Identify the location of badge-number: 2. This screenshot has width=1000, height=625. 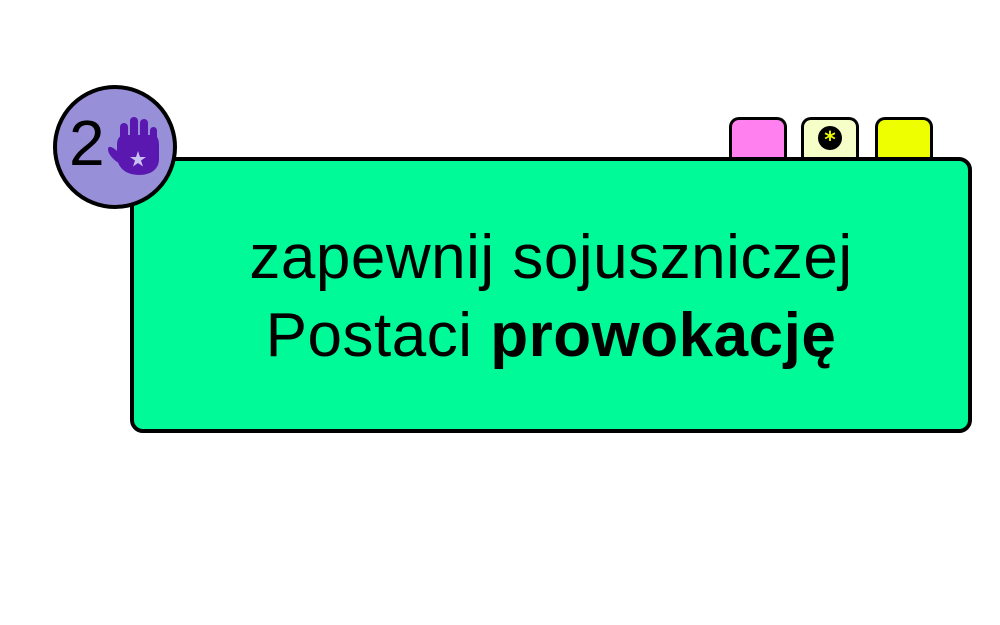
(87, 143).